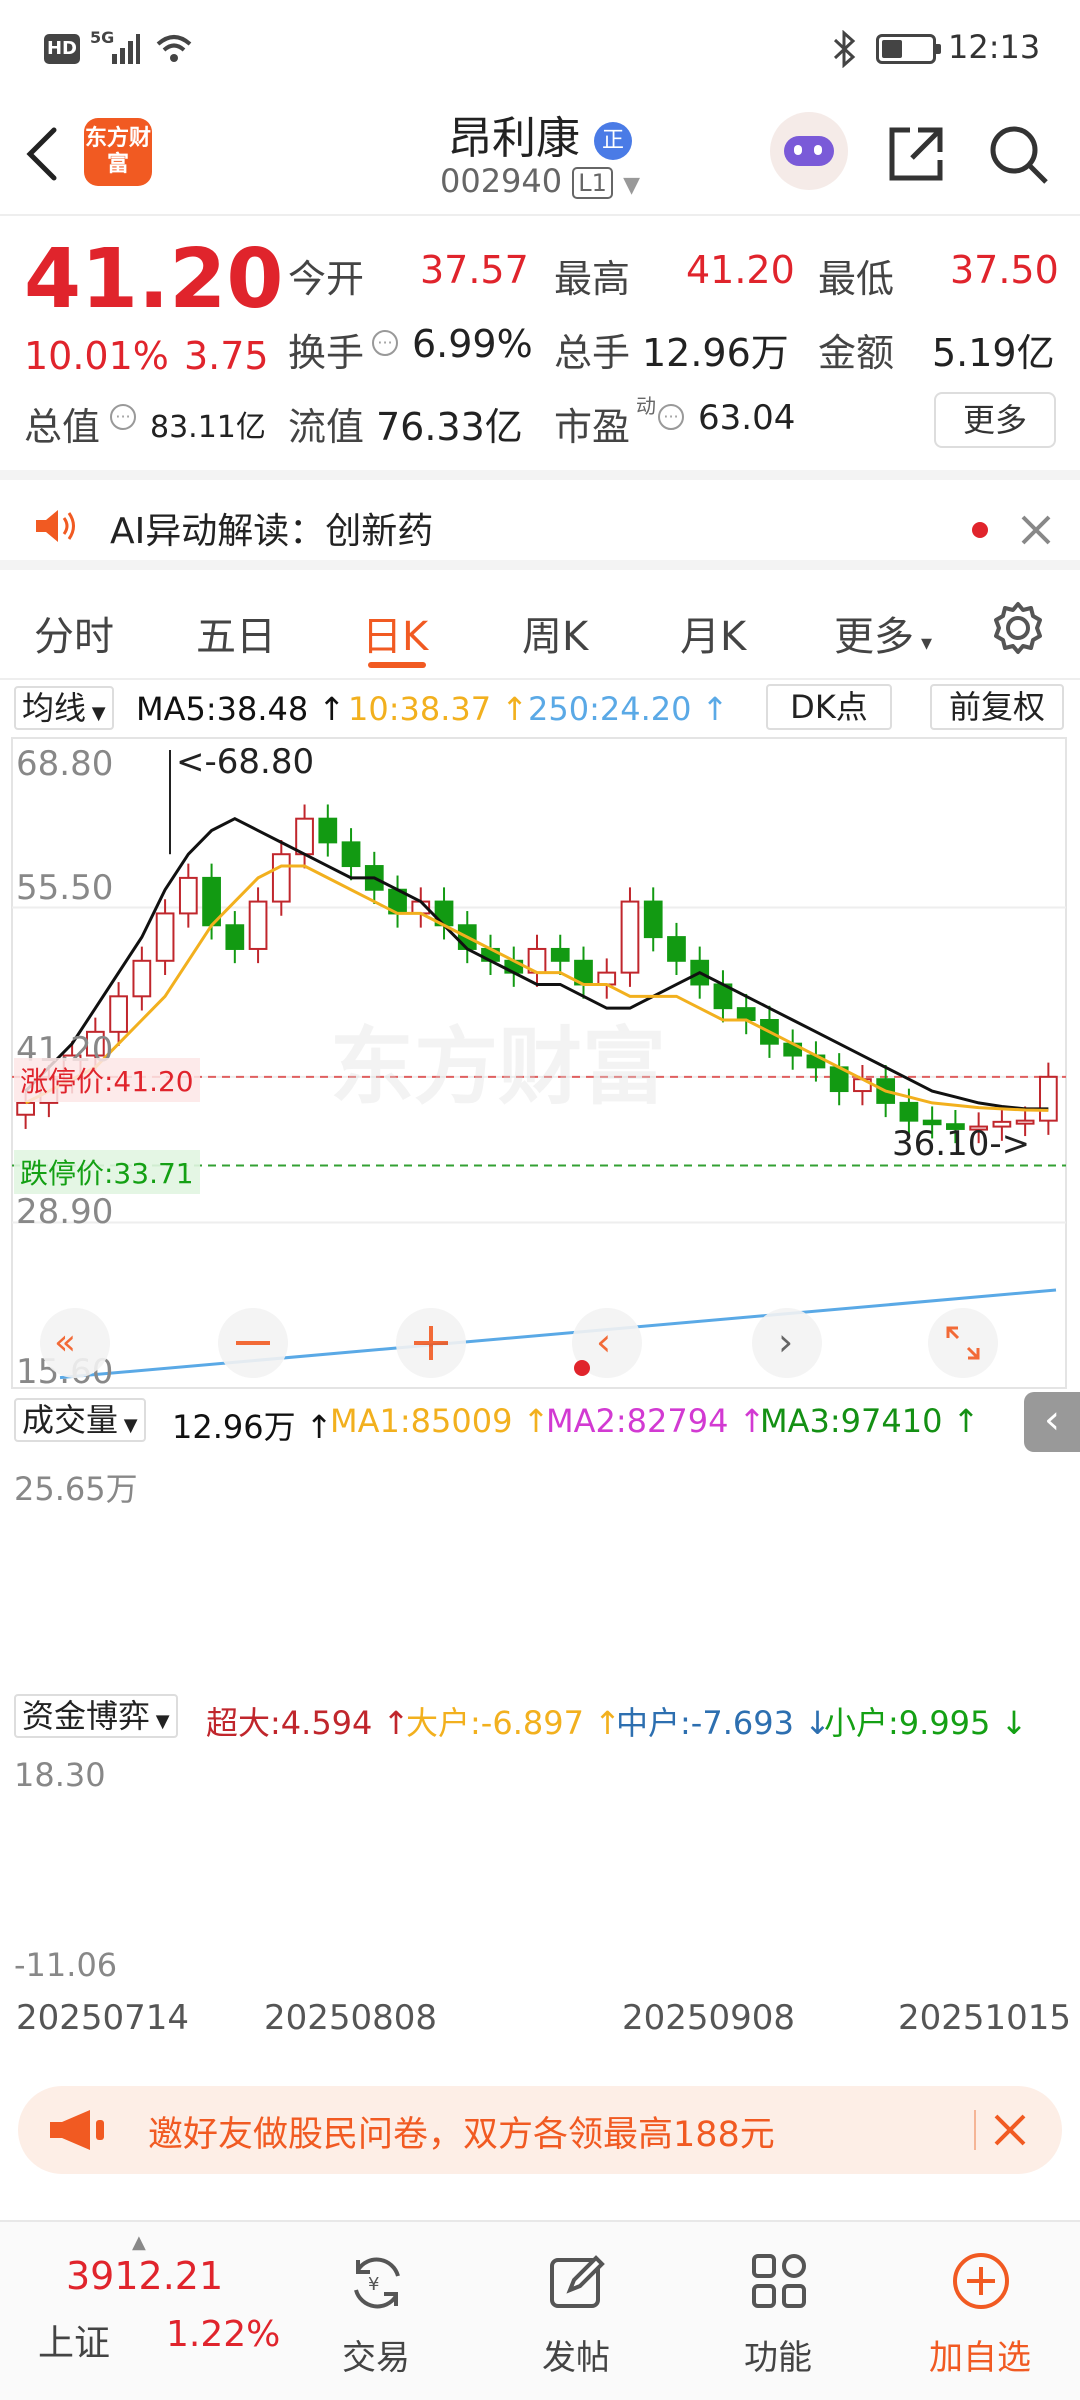  What do you see at coordinates (555, 633) in the screenshot?
I see `tab-weekly-k: 周K` at bounding box center [555, 633].